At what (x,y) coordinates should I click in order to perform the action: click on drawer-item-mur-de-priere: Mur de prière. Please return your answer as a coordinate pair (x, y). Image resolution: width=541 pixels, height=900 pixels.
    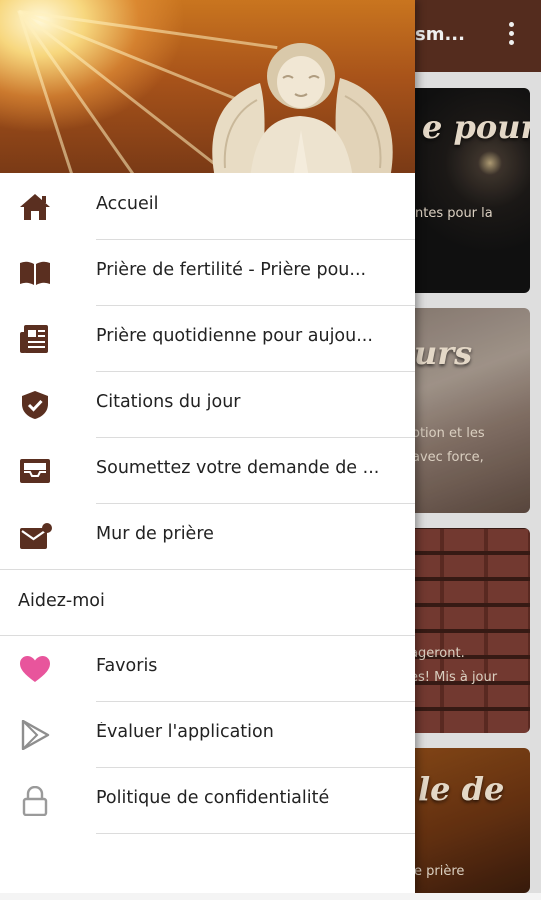
    Looking at the image, I should click on (207, 537).